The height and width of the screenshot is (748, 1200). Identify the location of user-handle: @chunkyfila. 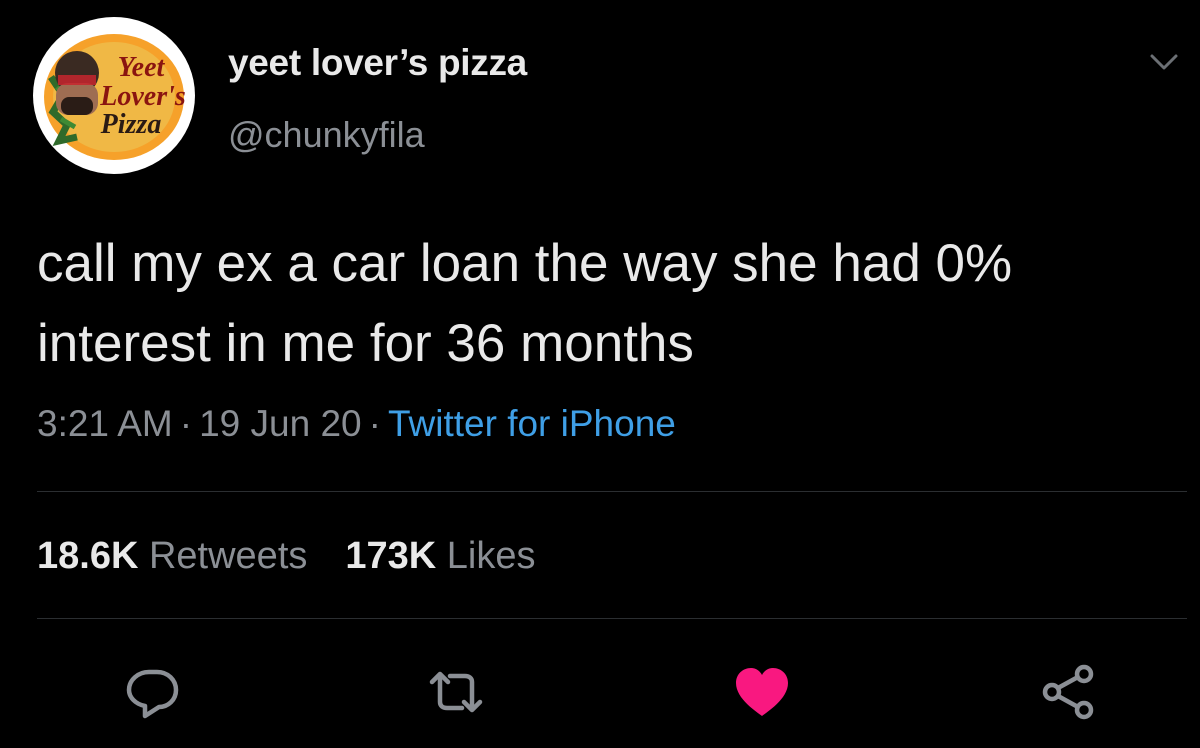
(326, 135).